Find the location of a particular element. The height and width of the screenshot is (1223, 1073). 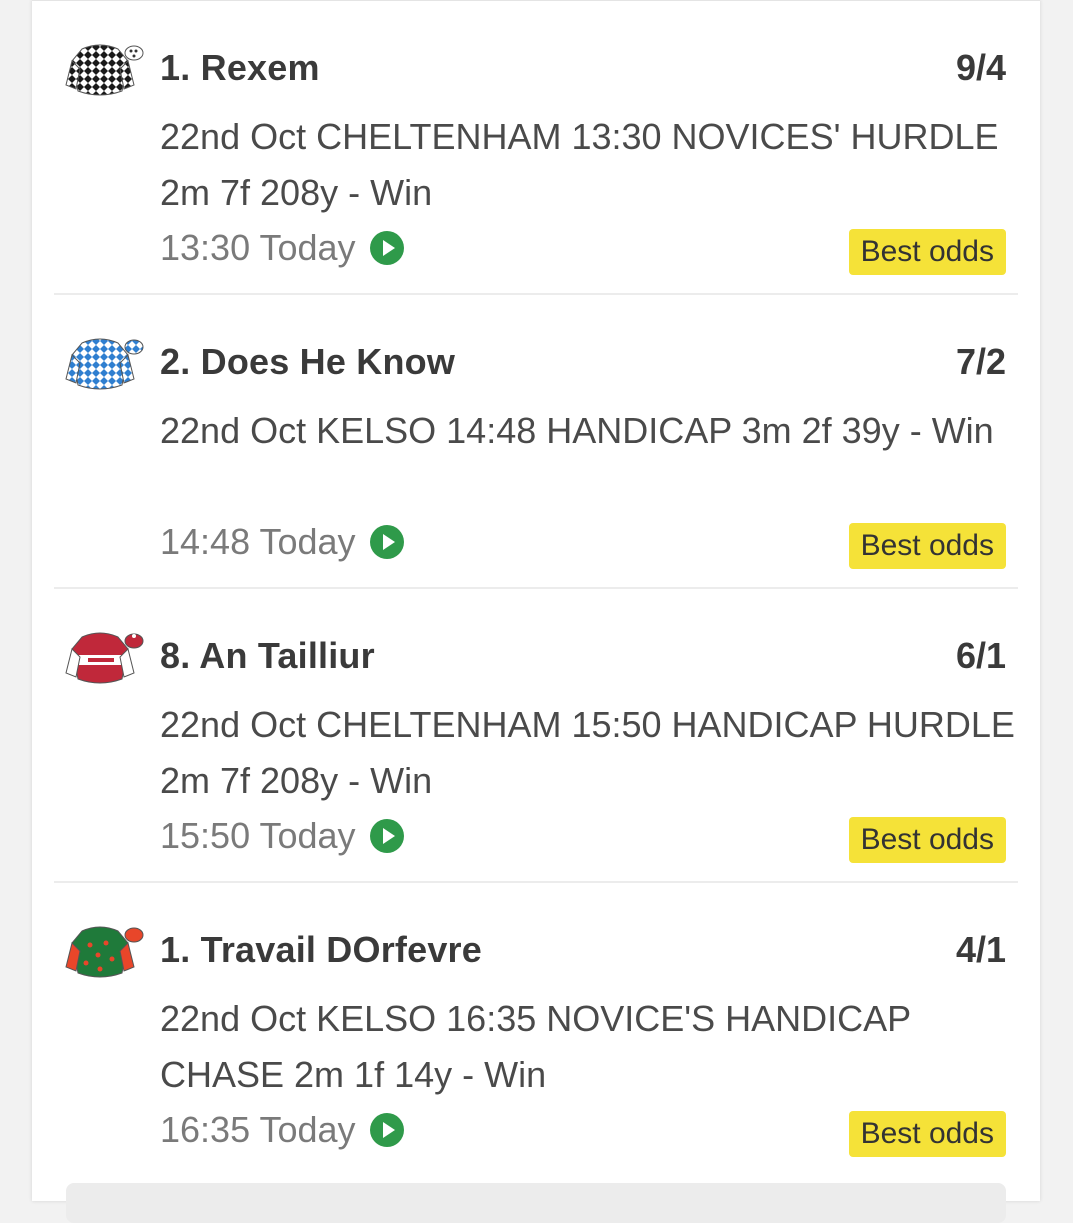

odds-price: 9/4 is located at coordinates (981, 68).